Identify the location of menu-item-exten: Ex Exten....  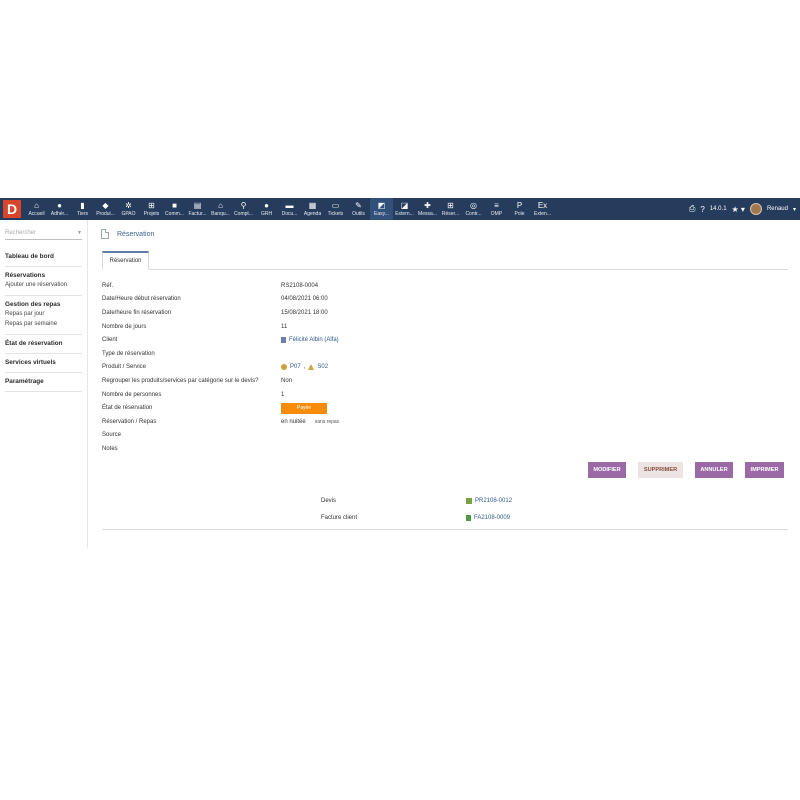
(542, 209).